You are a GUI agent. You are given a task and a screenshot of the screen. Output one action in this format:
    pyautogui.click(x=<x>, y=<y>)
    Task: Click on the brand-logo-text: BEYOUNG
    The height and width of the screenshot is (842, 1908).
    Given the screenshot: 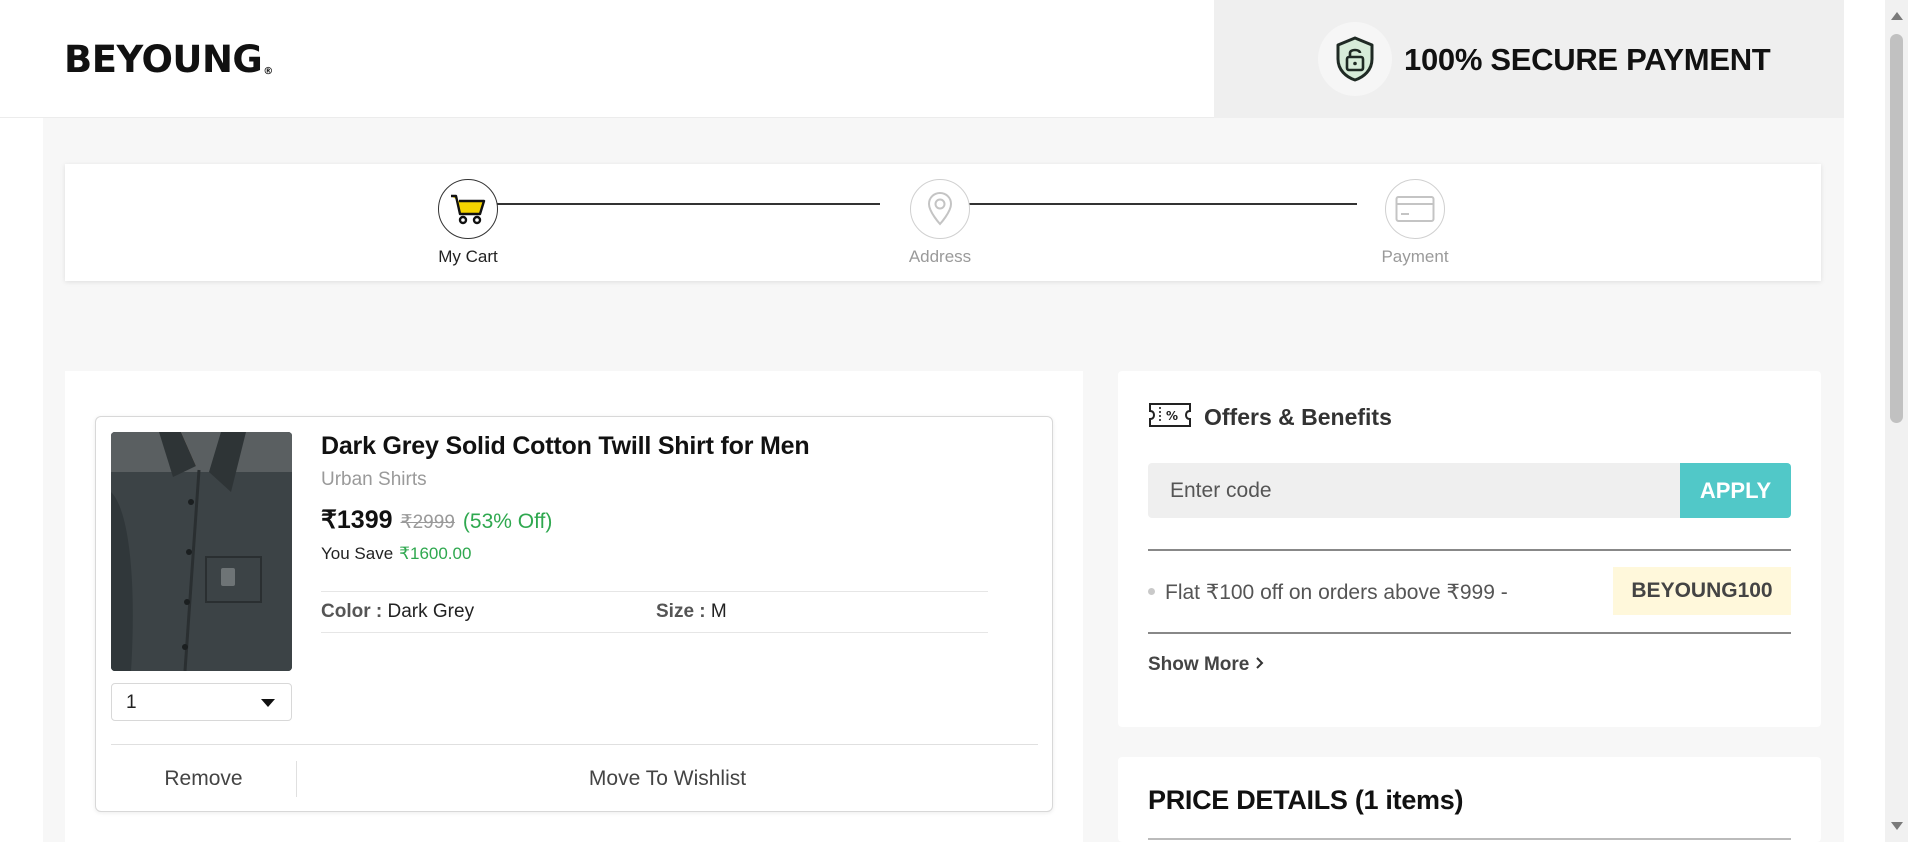 What is the action you would take?
    pyautogui.click(x=163, y=59)
    